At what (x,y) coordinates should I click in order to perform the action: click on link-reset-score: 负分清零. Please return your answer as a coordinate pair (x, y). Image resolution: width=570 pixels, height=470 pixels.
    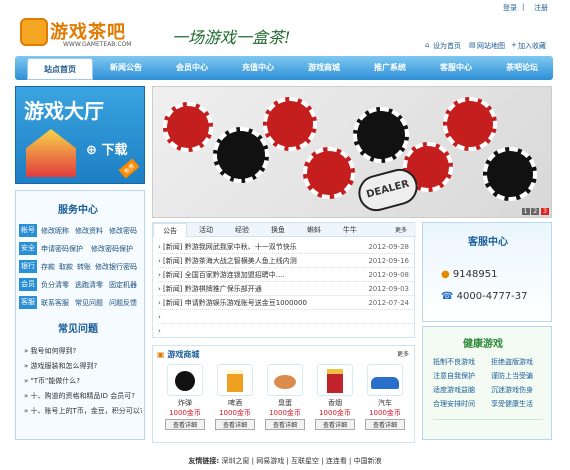
    Looking at the image, I should click on (55, 285).